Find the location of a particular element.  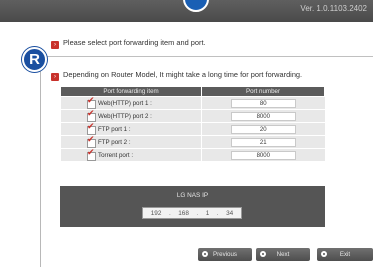

port-cell: 21 is located at coordinates (263, 142).